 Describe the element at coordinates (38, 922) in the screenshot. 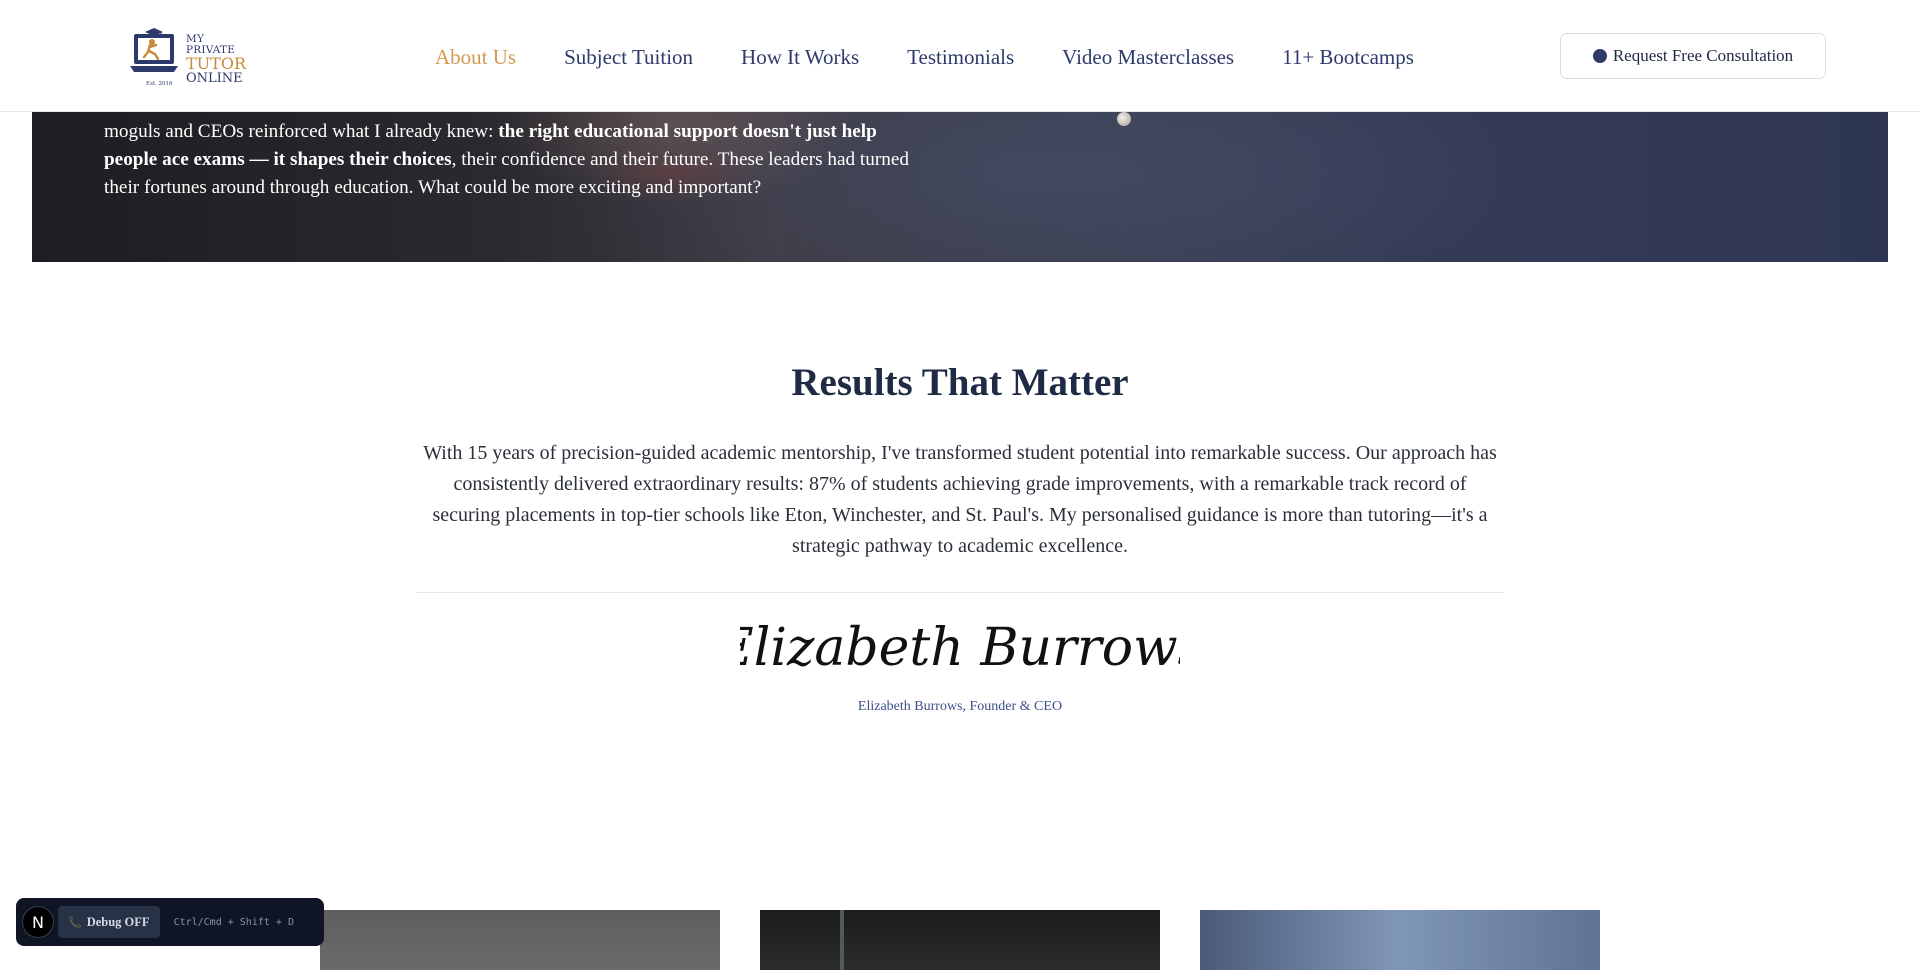

I see `nextjs-logo-icon: N` at that location.